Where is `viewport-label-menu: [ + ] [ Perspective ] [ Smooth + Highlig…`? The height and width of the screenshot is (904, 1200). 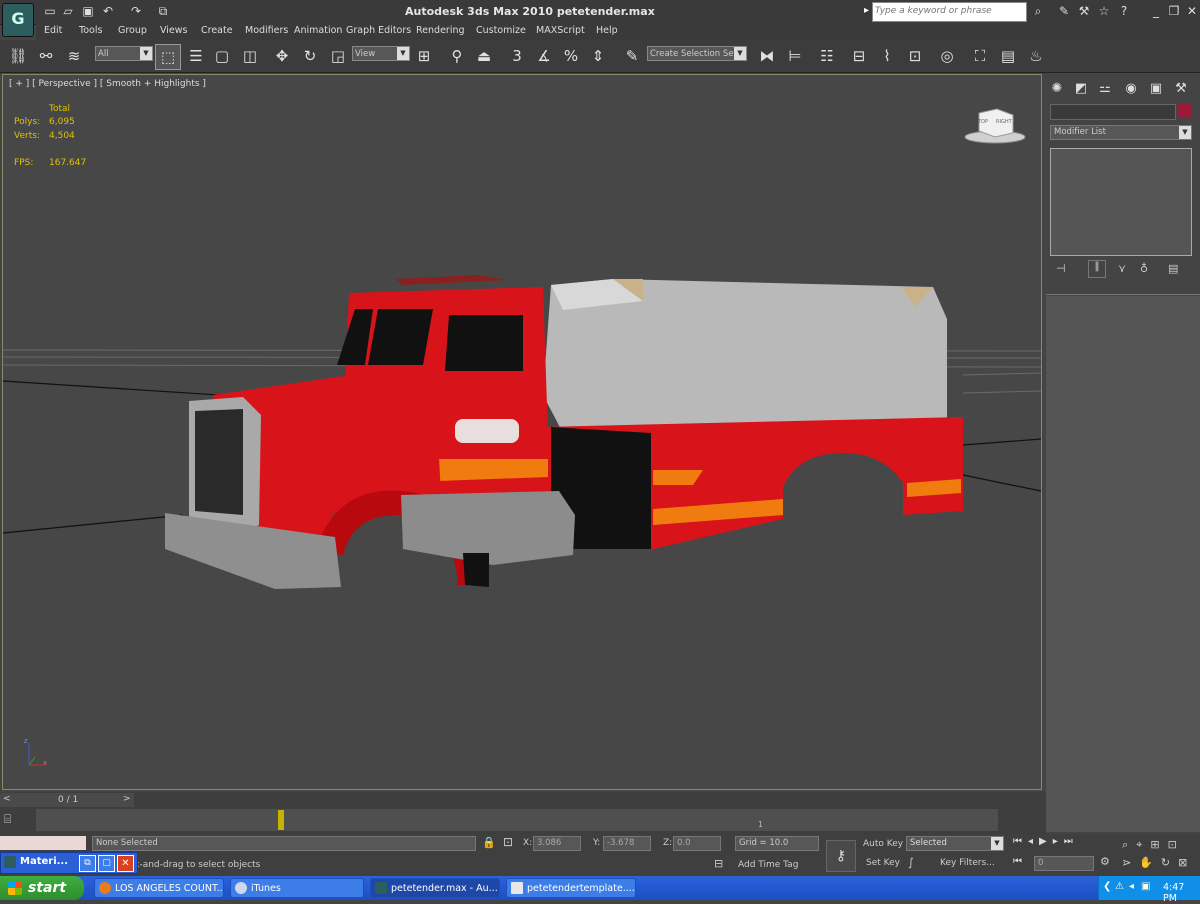 viewport-label-menu: [ + ] [ Perspective ] [ Smooth + Highlig… is located at coordinates (107, 84).